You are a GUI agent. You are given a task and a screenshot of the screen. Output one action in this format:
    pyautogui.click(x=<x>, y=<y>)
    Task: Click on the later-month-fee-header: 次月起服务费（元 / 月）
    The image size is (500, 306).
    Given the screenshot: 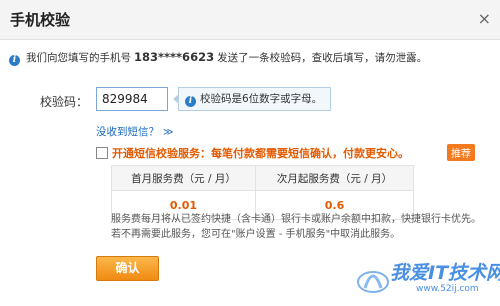 What is the action you would take?
    pyautogui.click(x=334, y=178)
    